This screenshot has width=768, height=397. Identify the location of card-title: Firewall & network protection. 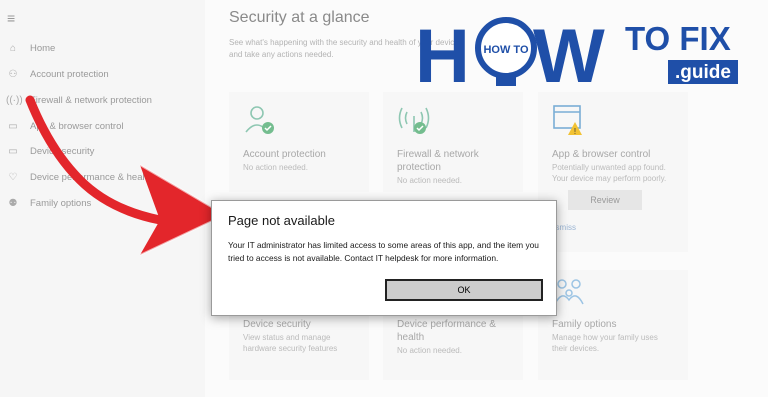
(438, 161).